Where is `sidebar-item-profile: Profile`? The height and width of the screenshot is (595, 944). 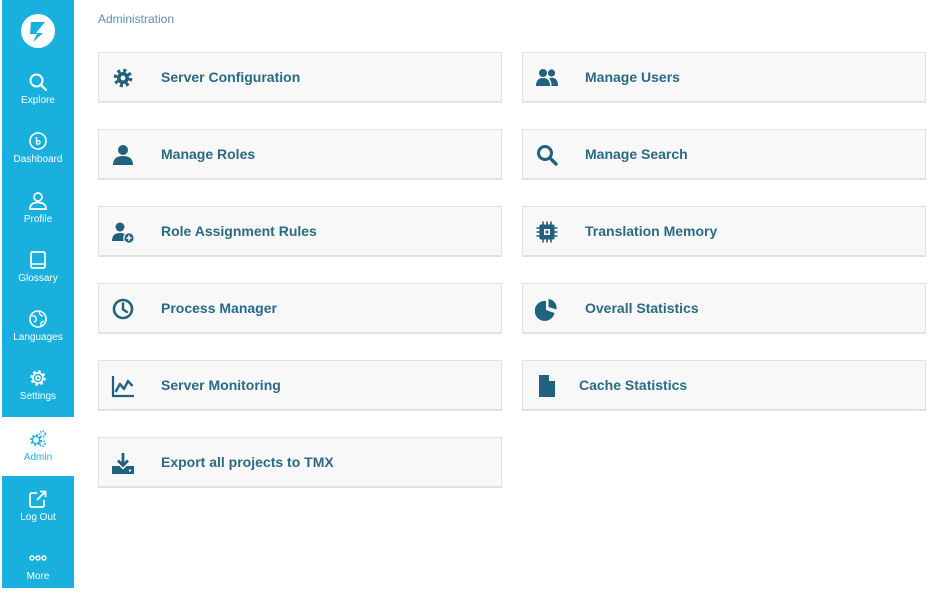
sidebar-item-profile: Profile is located at coordinates (38, 208).